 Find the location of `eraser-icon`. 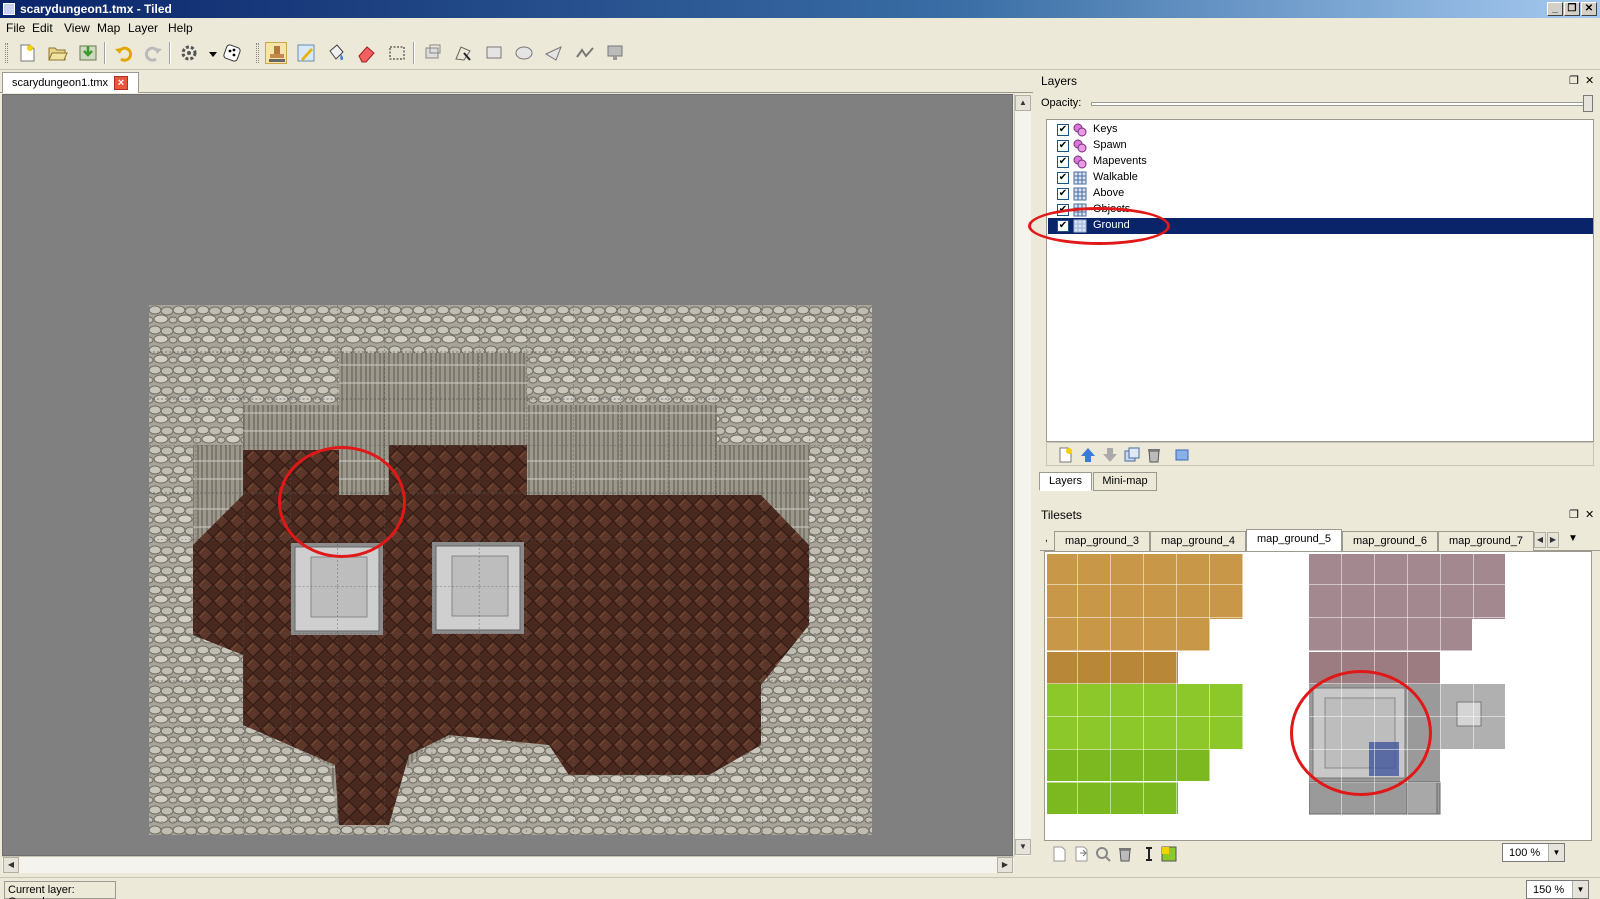

eraser-icon is located at coordinates (366, 53).